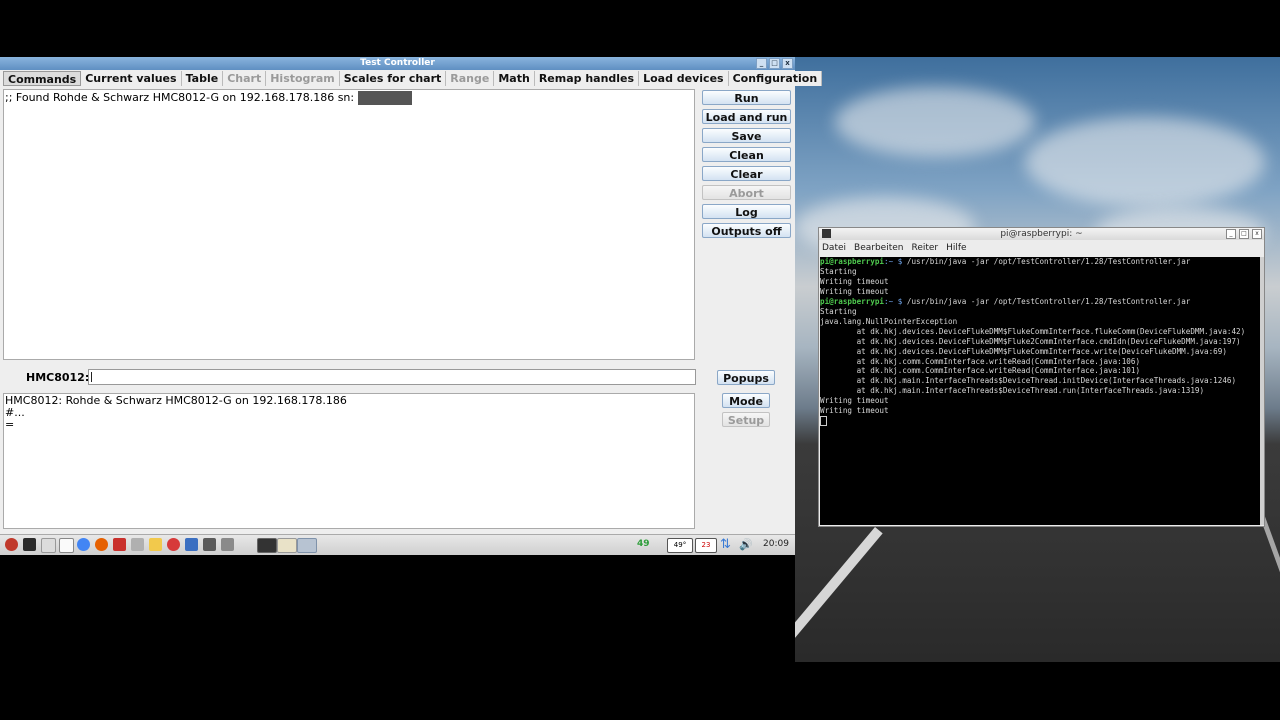  Describe the element at coordinates (746, 400) in the screenshot. I see `mode-button: Mode` at that location.